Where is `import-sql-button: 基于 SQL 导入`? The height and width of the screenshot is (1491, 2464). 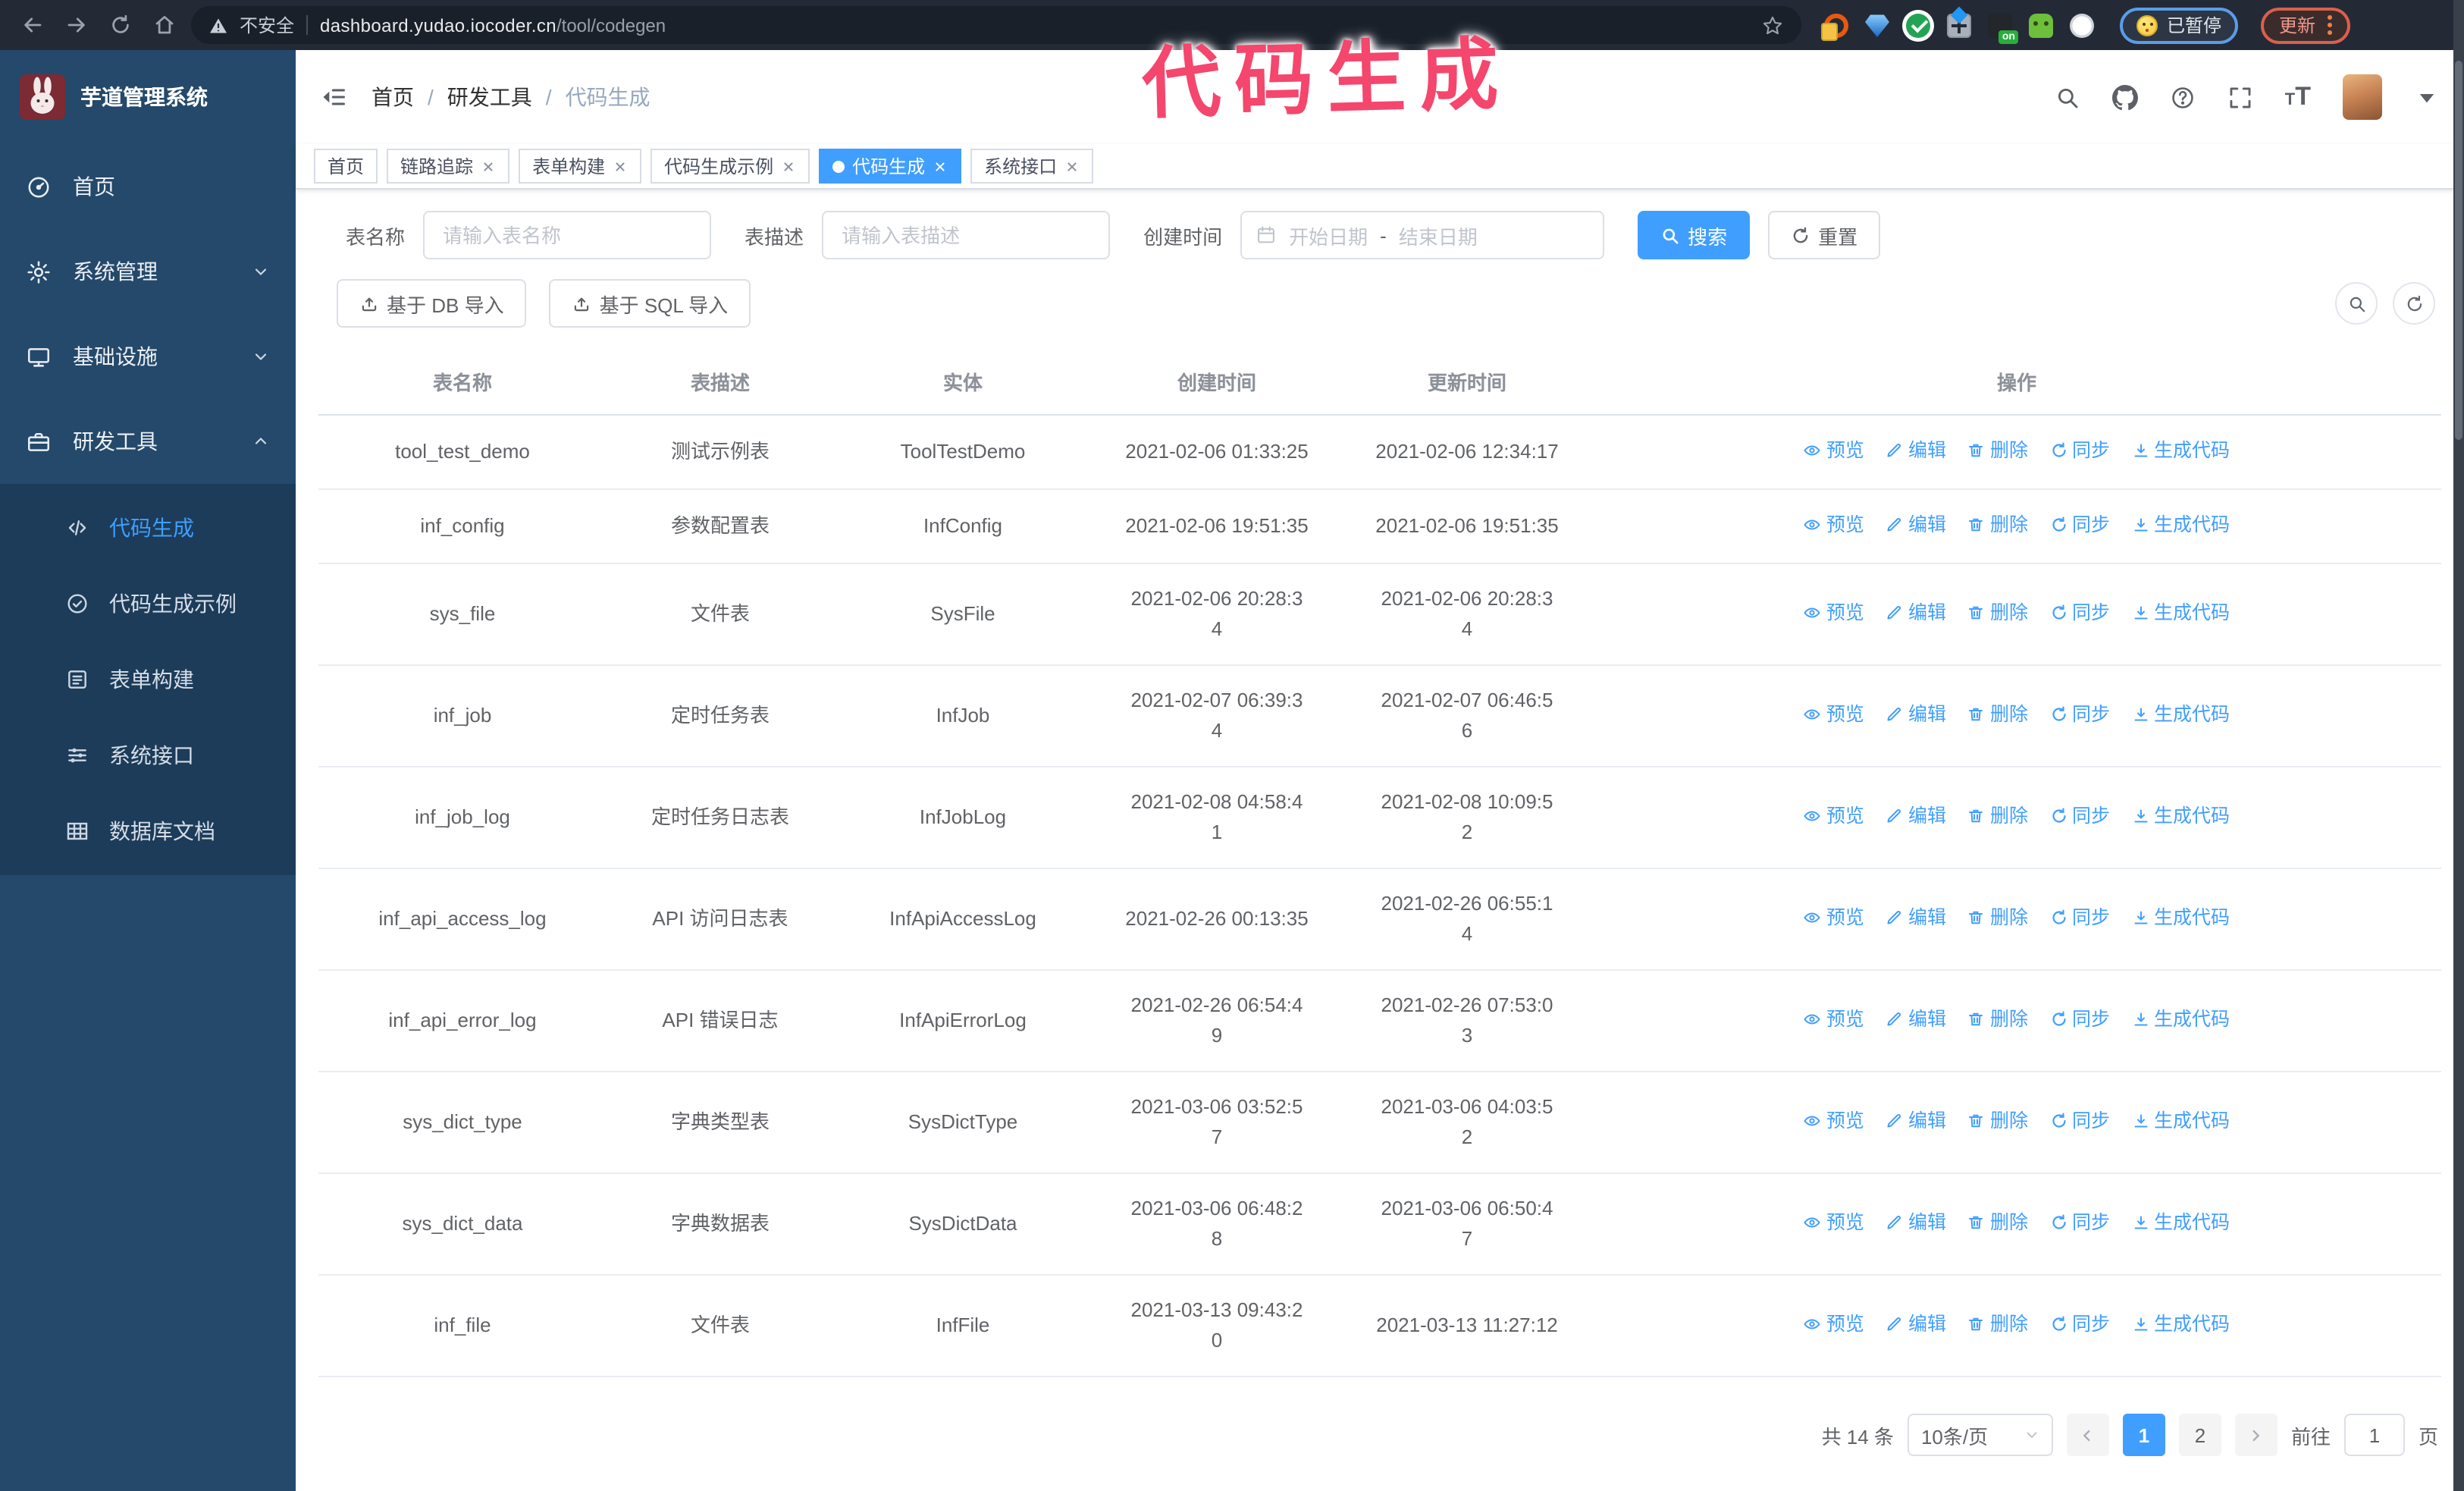 import-sql-button: 基于 SQL 导入 is located at coordinates (650, 303).